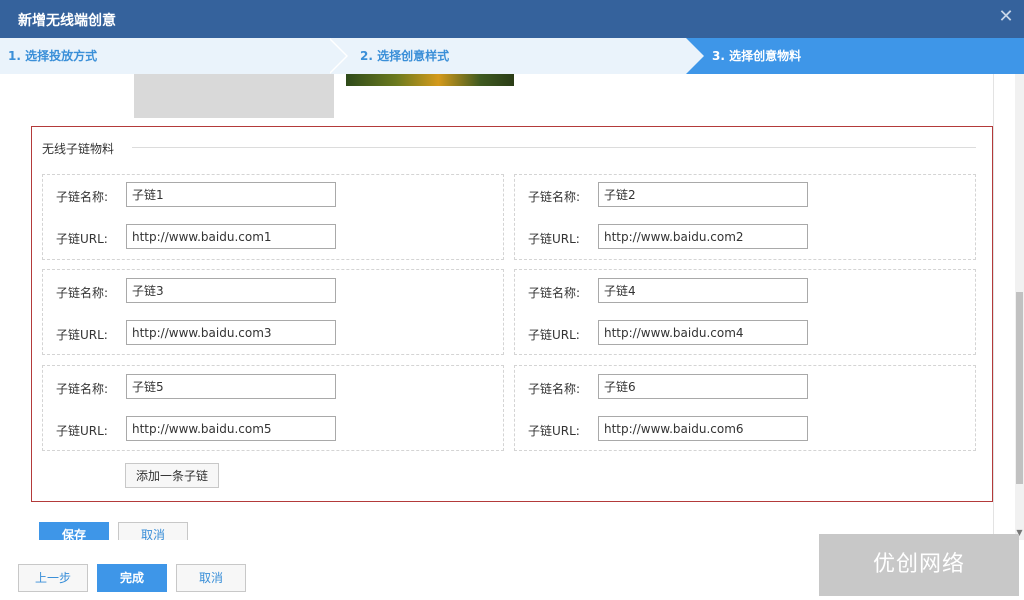 This screenshot has width=1024, height=600. What do you see at coordinates (234, 96) in the screenshot?
I see `creative-preview-placeholder` at bounding box center [234, 96].